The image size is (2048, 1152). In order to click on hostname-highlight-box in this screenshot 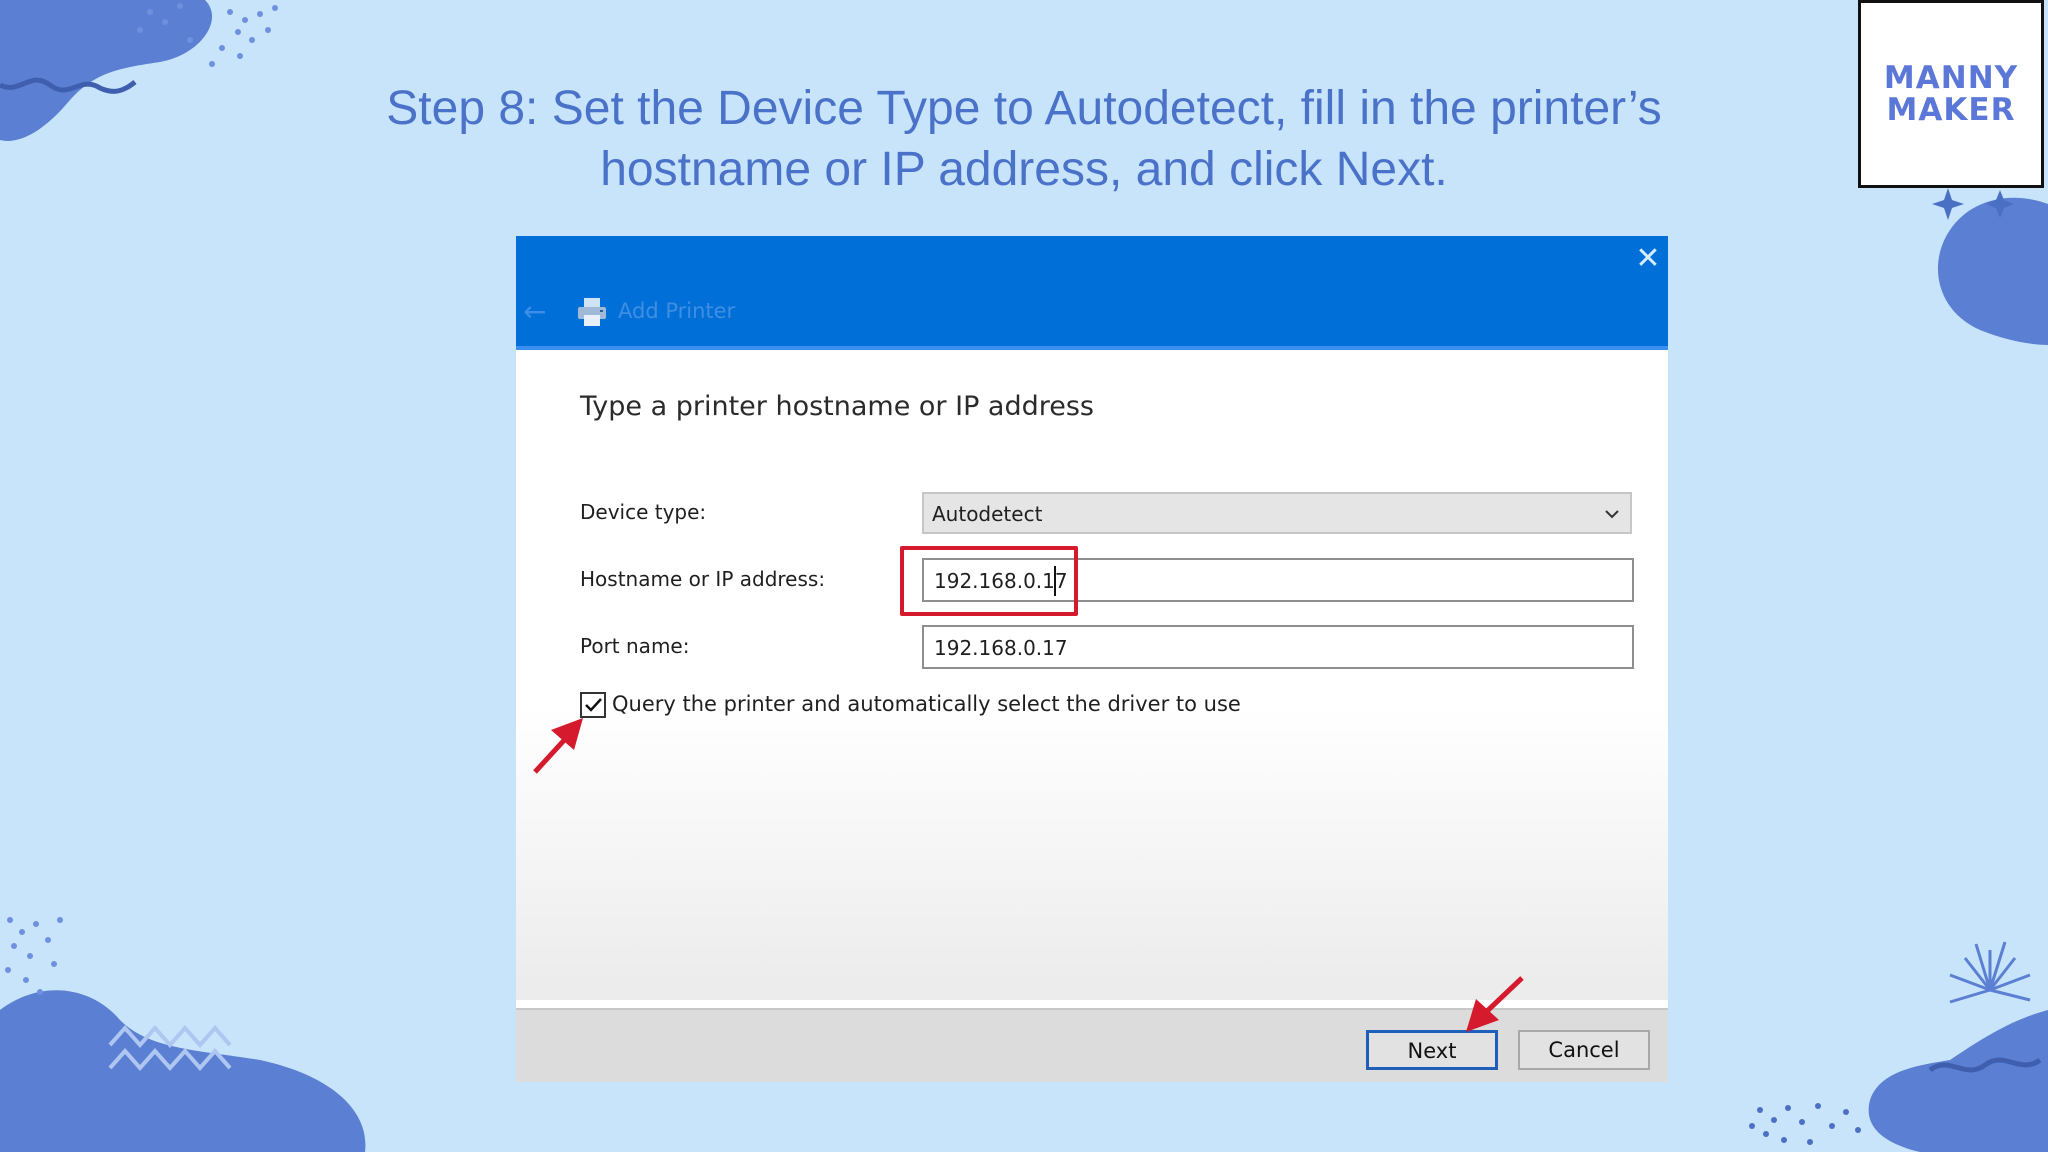, I will do `click(989, 581)`.